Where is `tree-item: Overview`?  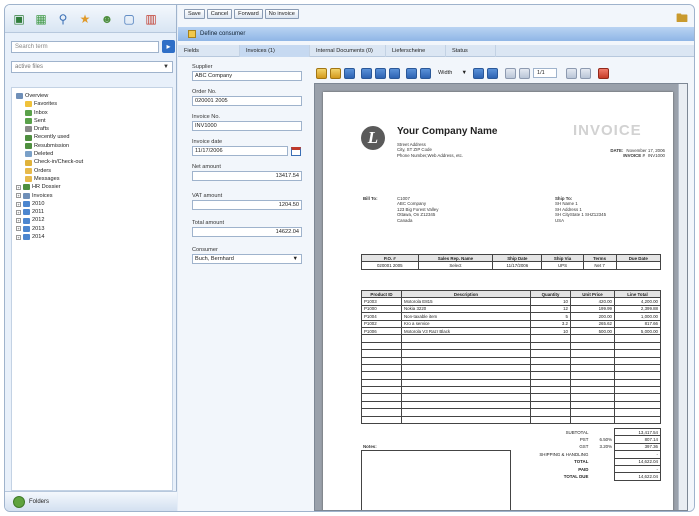 tree-item: Overview is located at coordinates (94, 96).